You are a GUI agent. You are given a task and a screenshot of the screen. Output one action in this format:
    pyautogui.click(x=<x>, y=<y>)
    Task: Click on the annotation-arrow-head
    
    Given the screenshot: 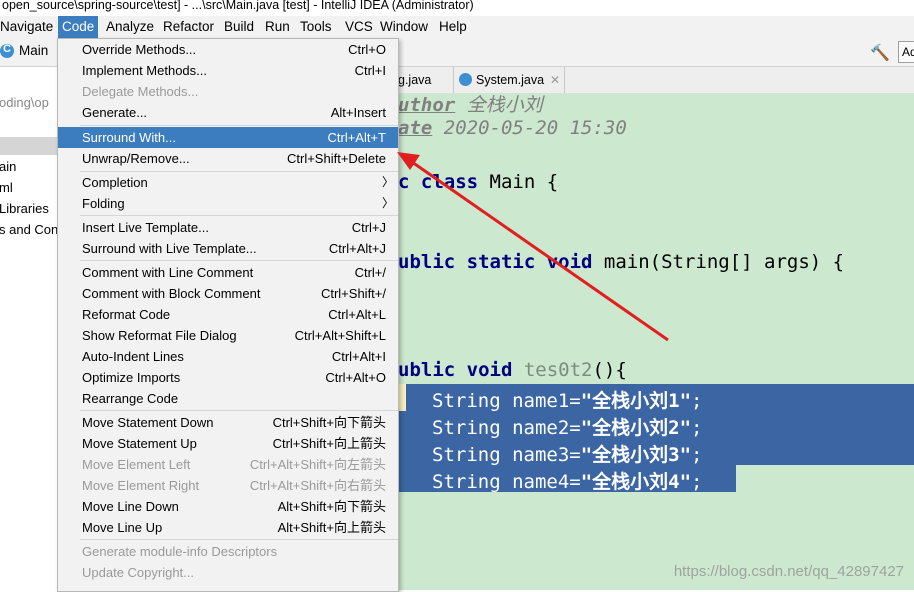 What is the action you would take?
    pyautogui.click(x=408, y=161)
    